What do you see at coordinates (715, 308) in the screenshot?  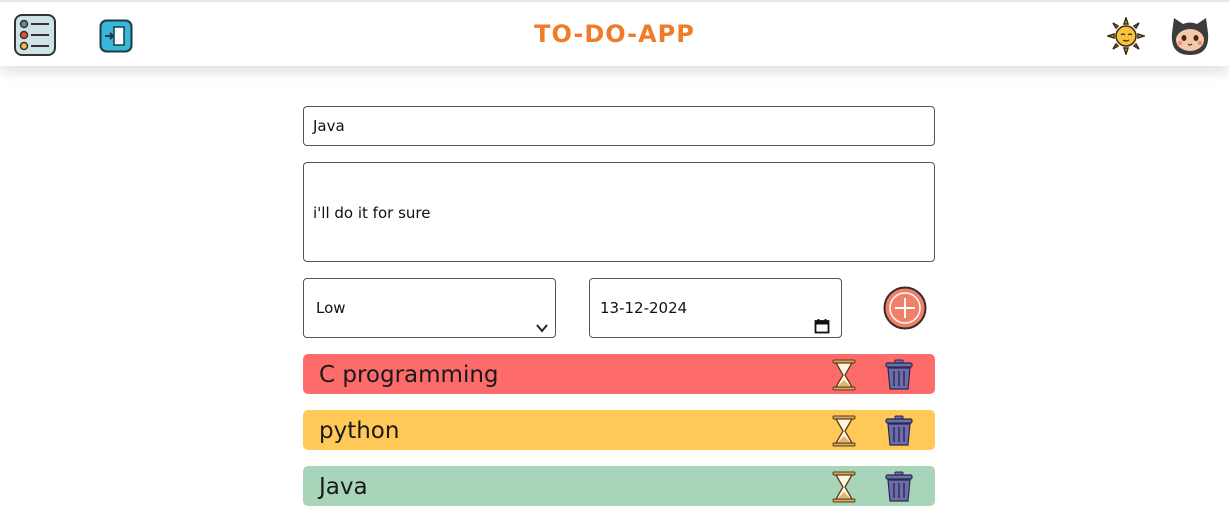 I see `due-date-input: 13-12-2024` at bounding box center [715, 308].